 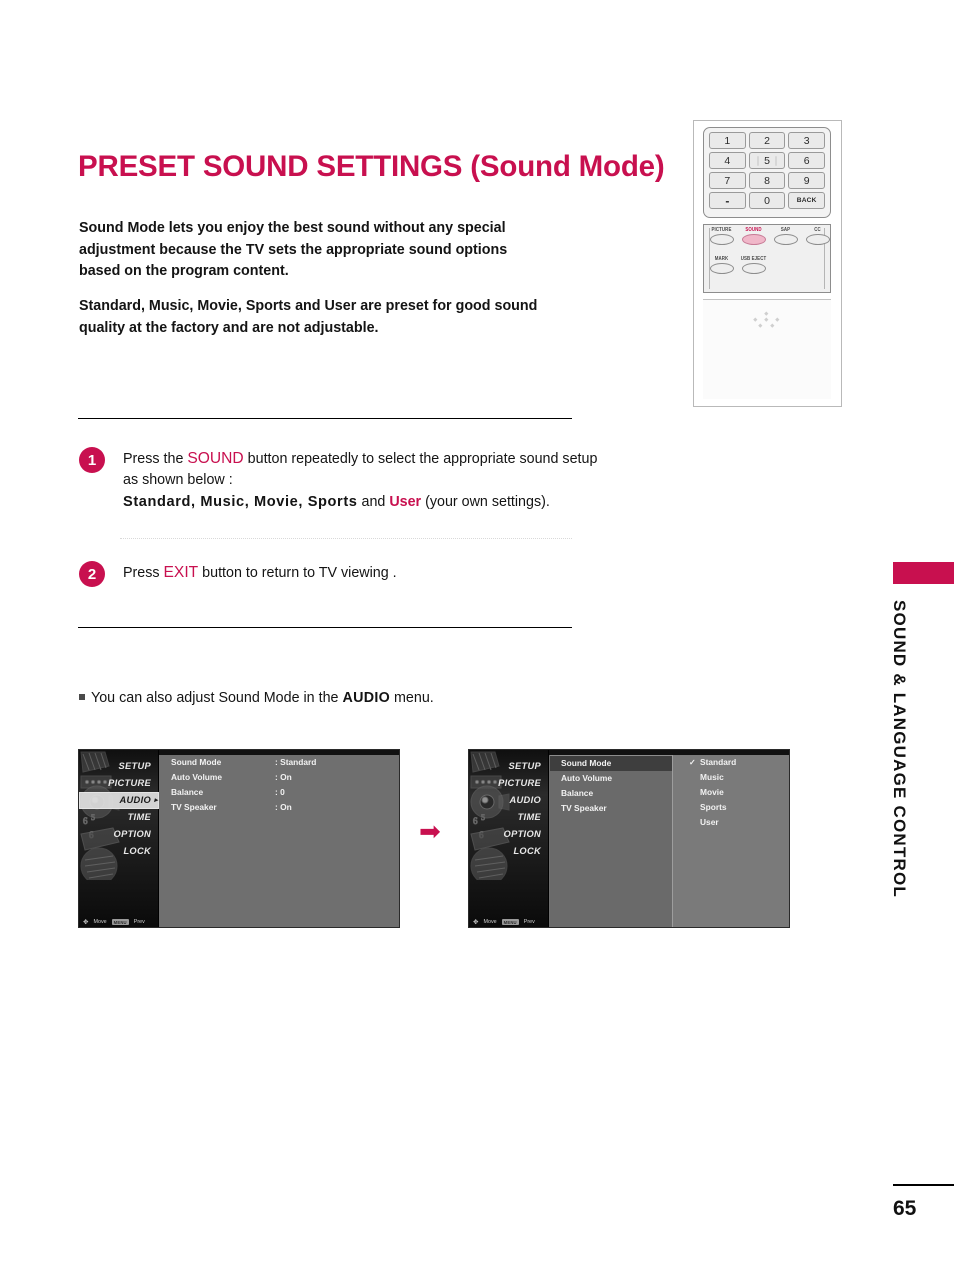 What do you see at coordinates (817, 229) in the screenshot?
I see `remote-button-cc-label: CC` at bounding box center [817, 229].